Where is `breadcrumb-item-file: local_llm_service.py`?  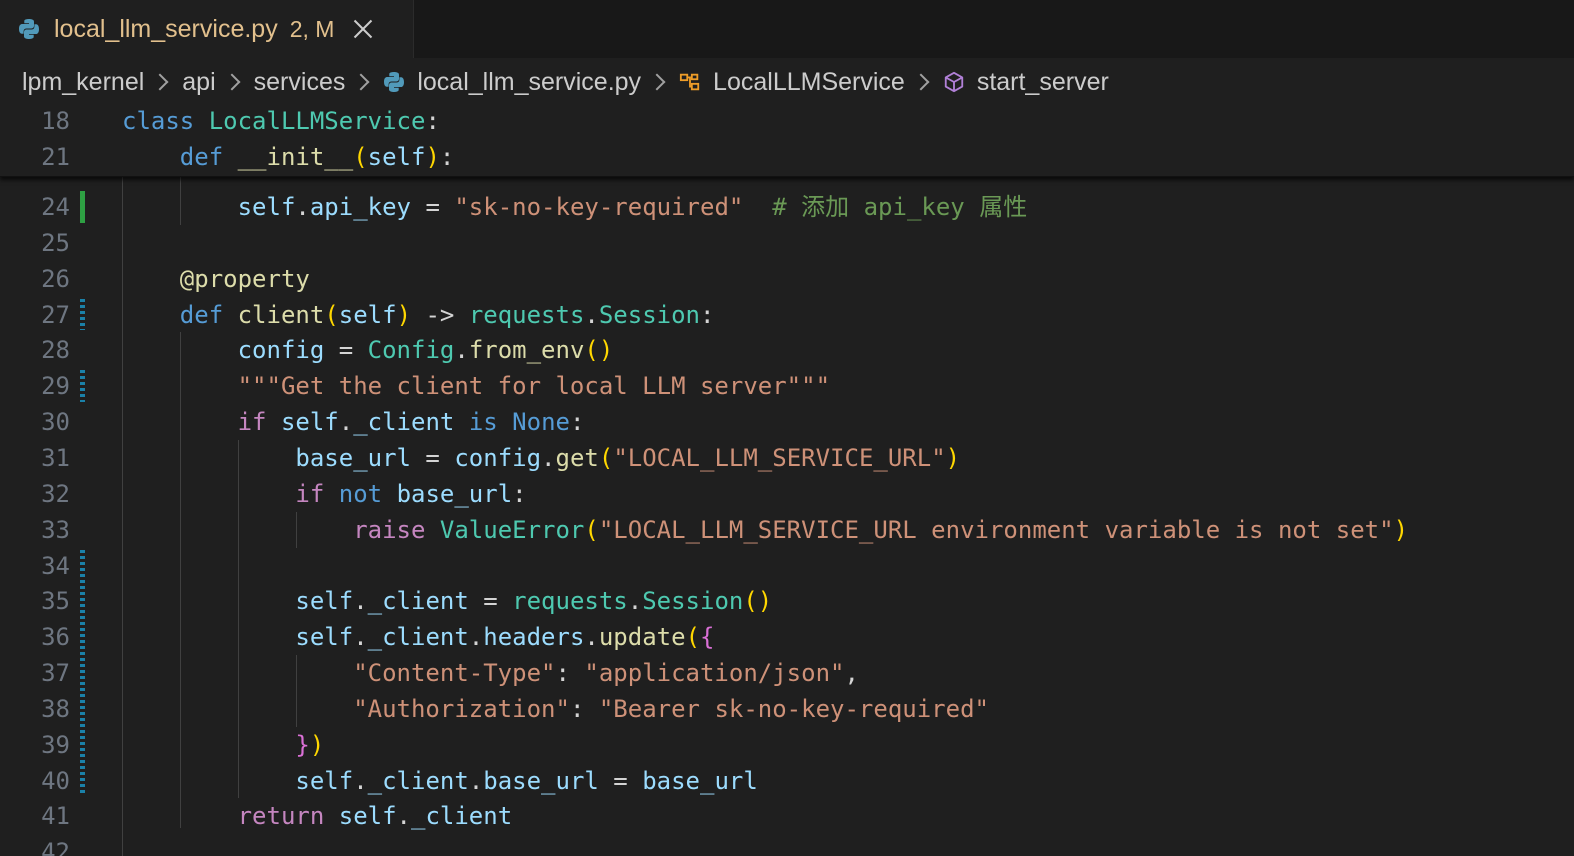 breadcrumb-item-file: local_llm_service.py is located at coordinates (529, 82).